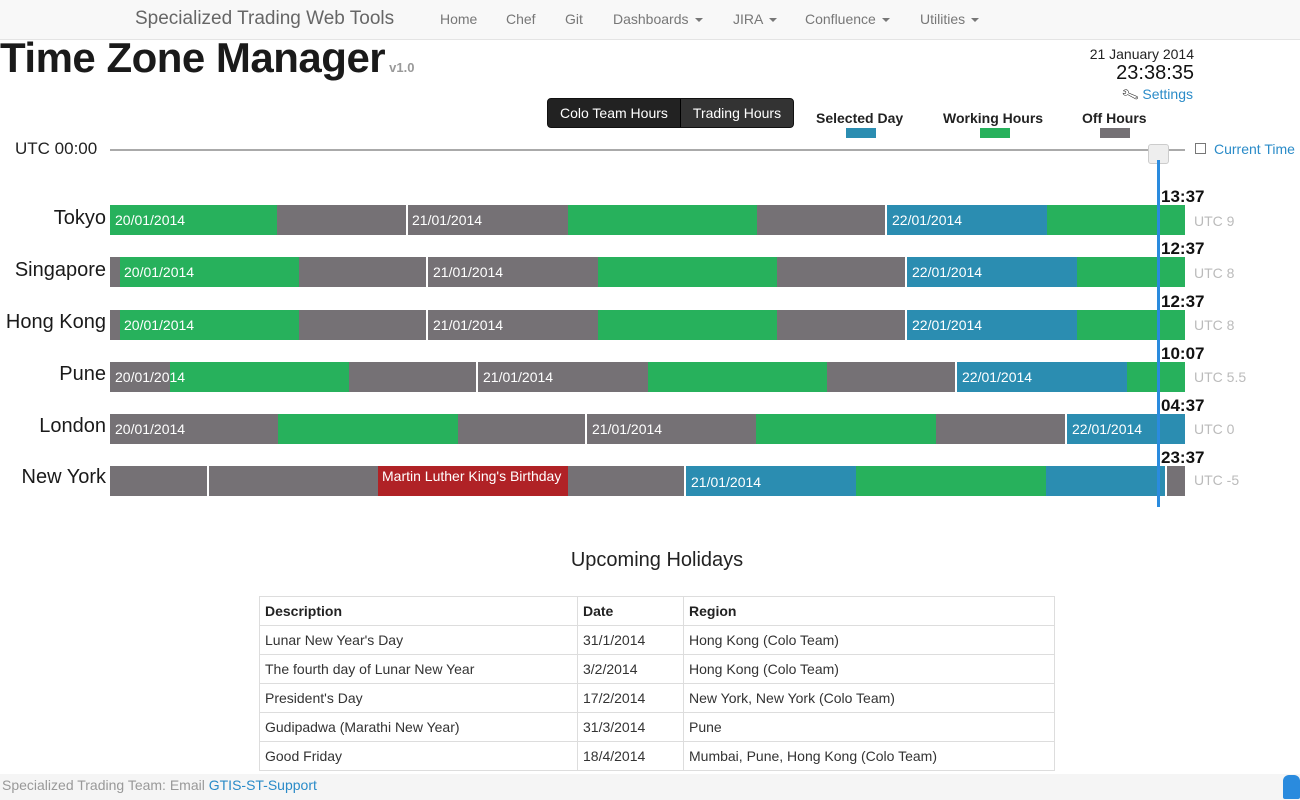 Image resolution: width=1300 pixels, height=800 pixels. What do you see at coordinates (993, 118) in the screenshot?
I see `legend-working-hours: Working Hours` at bounding box center [993, 118].